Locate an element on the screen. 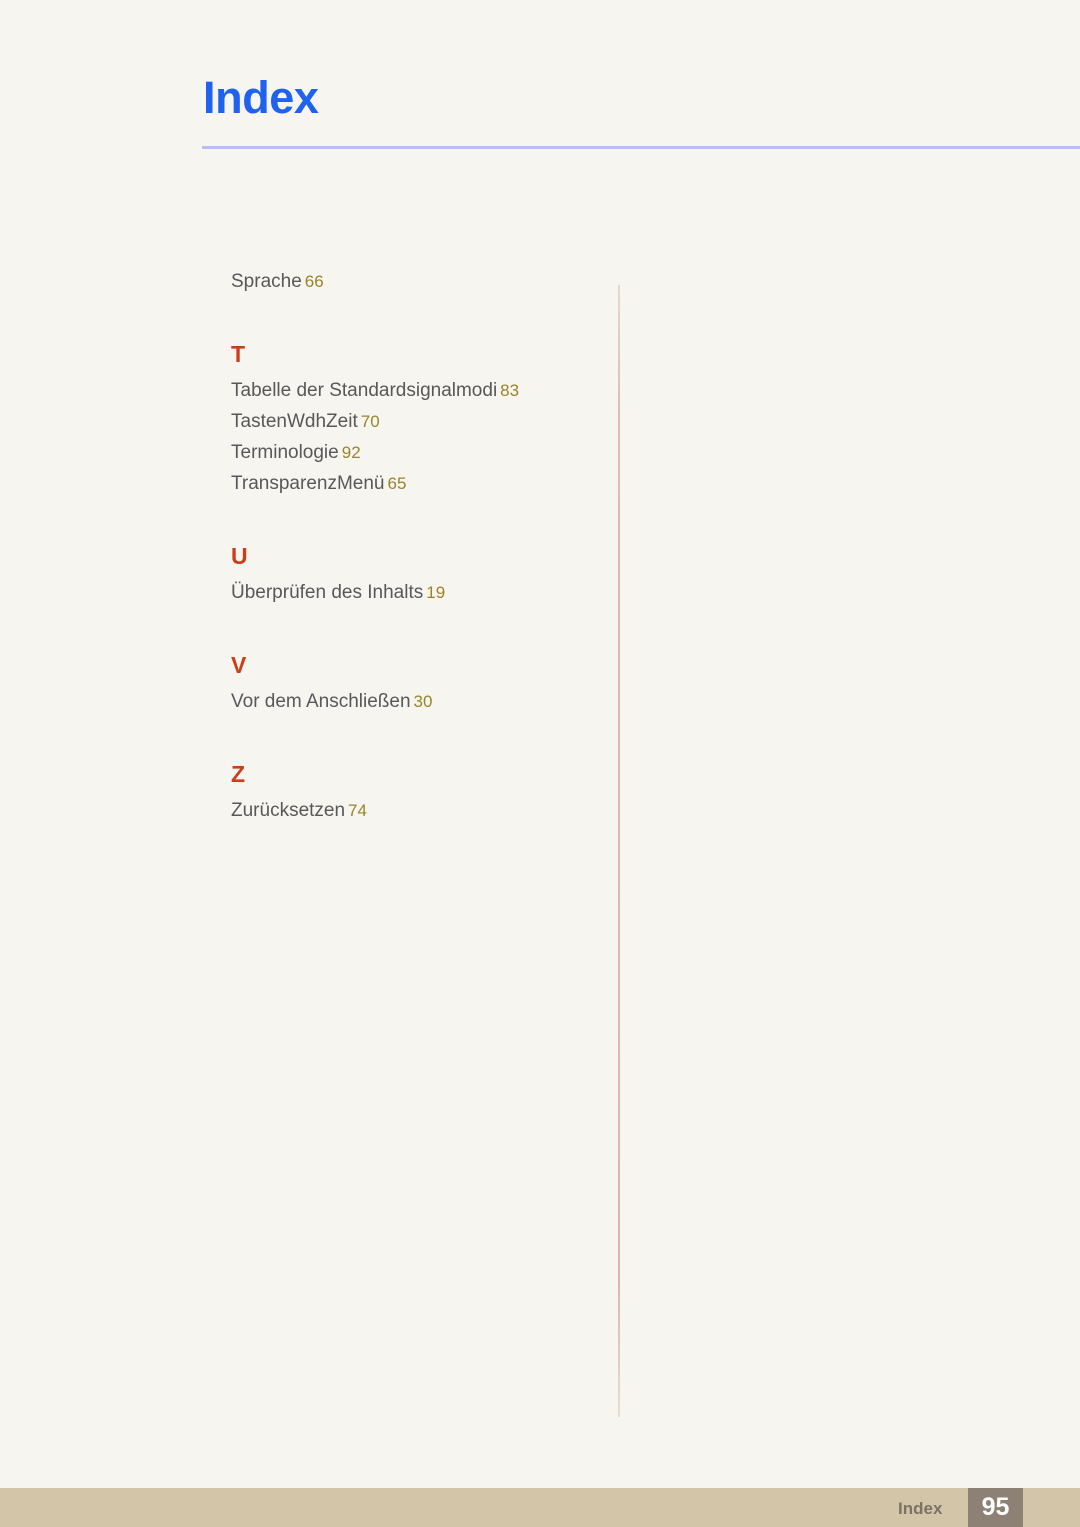 Image resolution: width=1080 pixels, height=1527 pixels. section-letter-z: Z is located at coordinates (238, 774).